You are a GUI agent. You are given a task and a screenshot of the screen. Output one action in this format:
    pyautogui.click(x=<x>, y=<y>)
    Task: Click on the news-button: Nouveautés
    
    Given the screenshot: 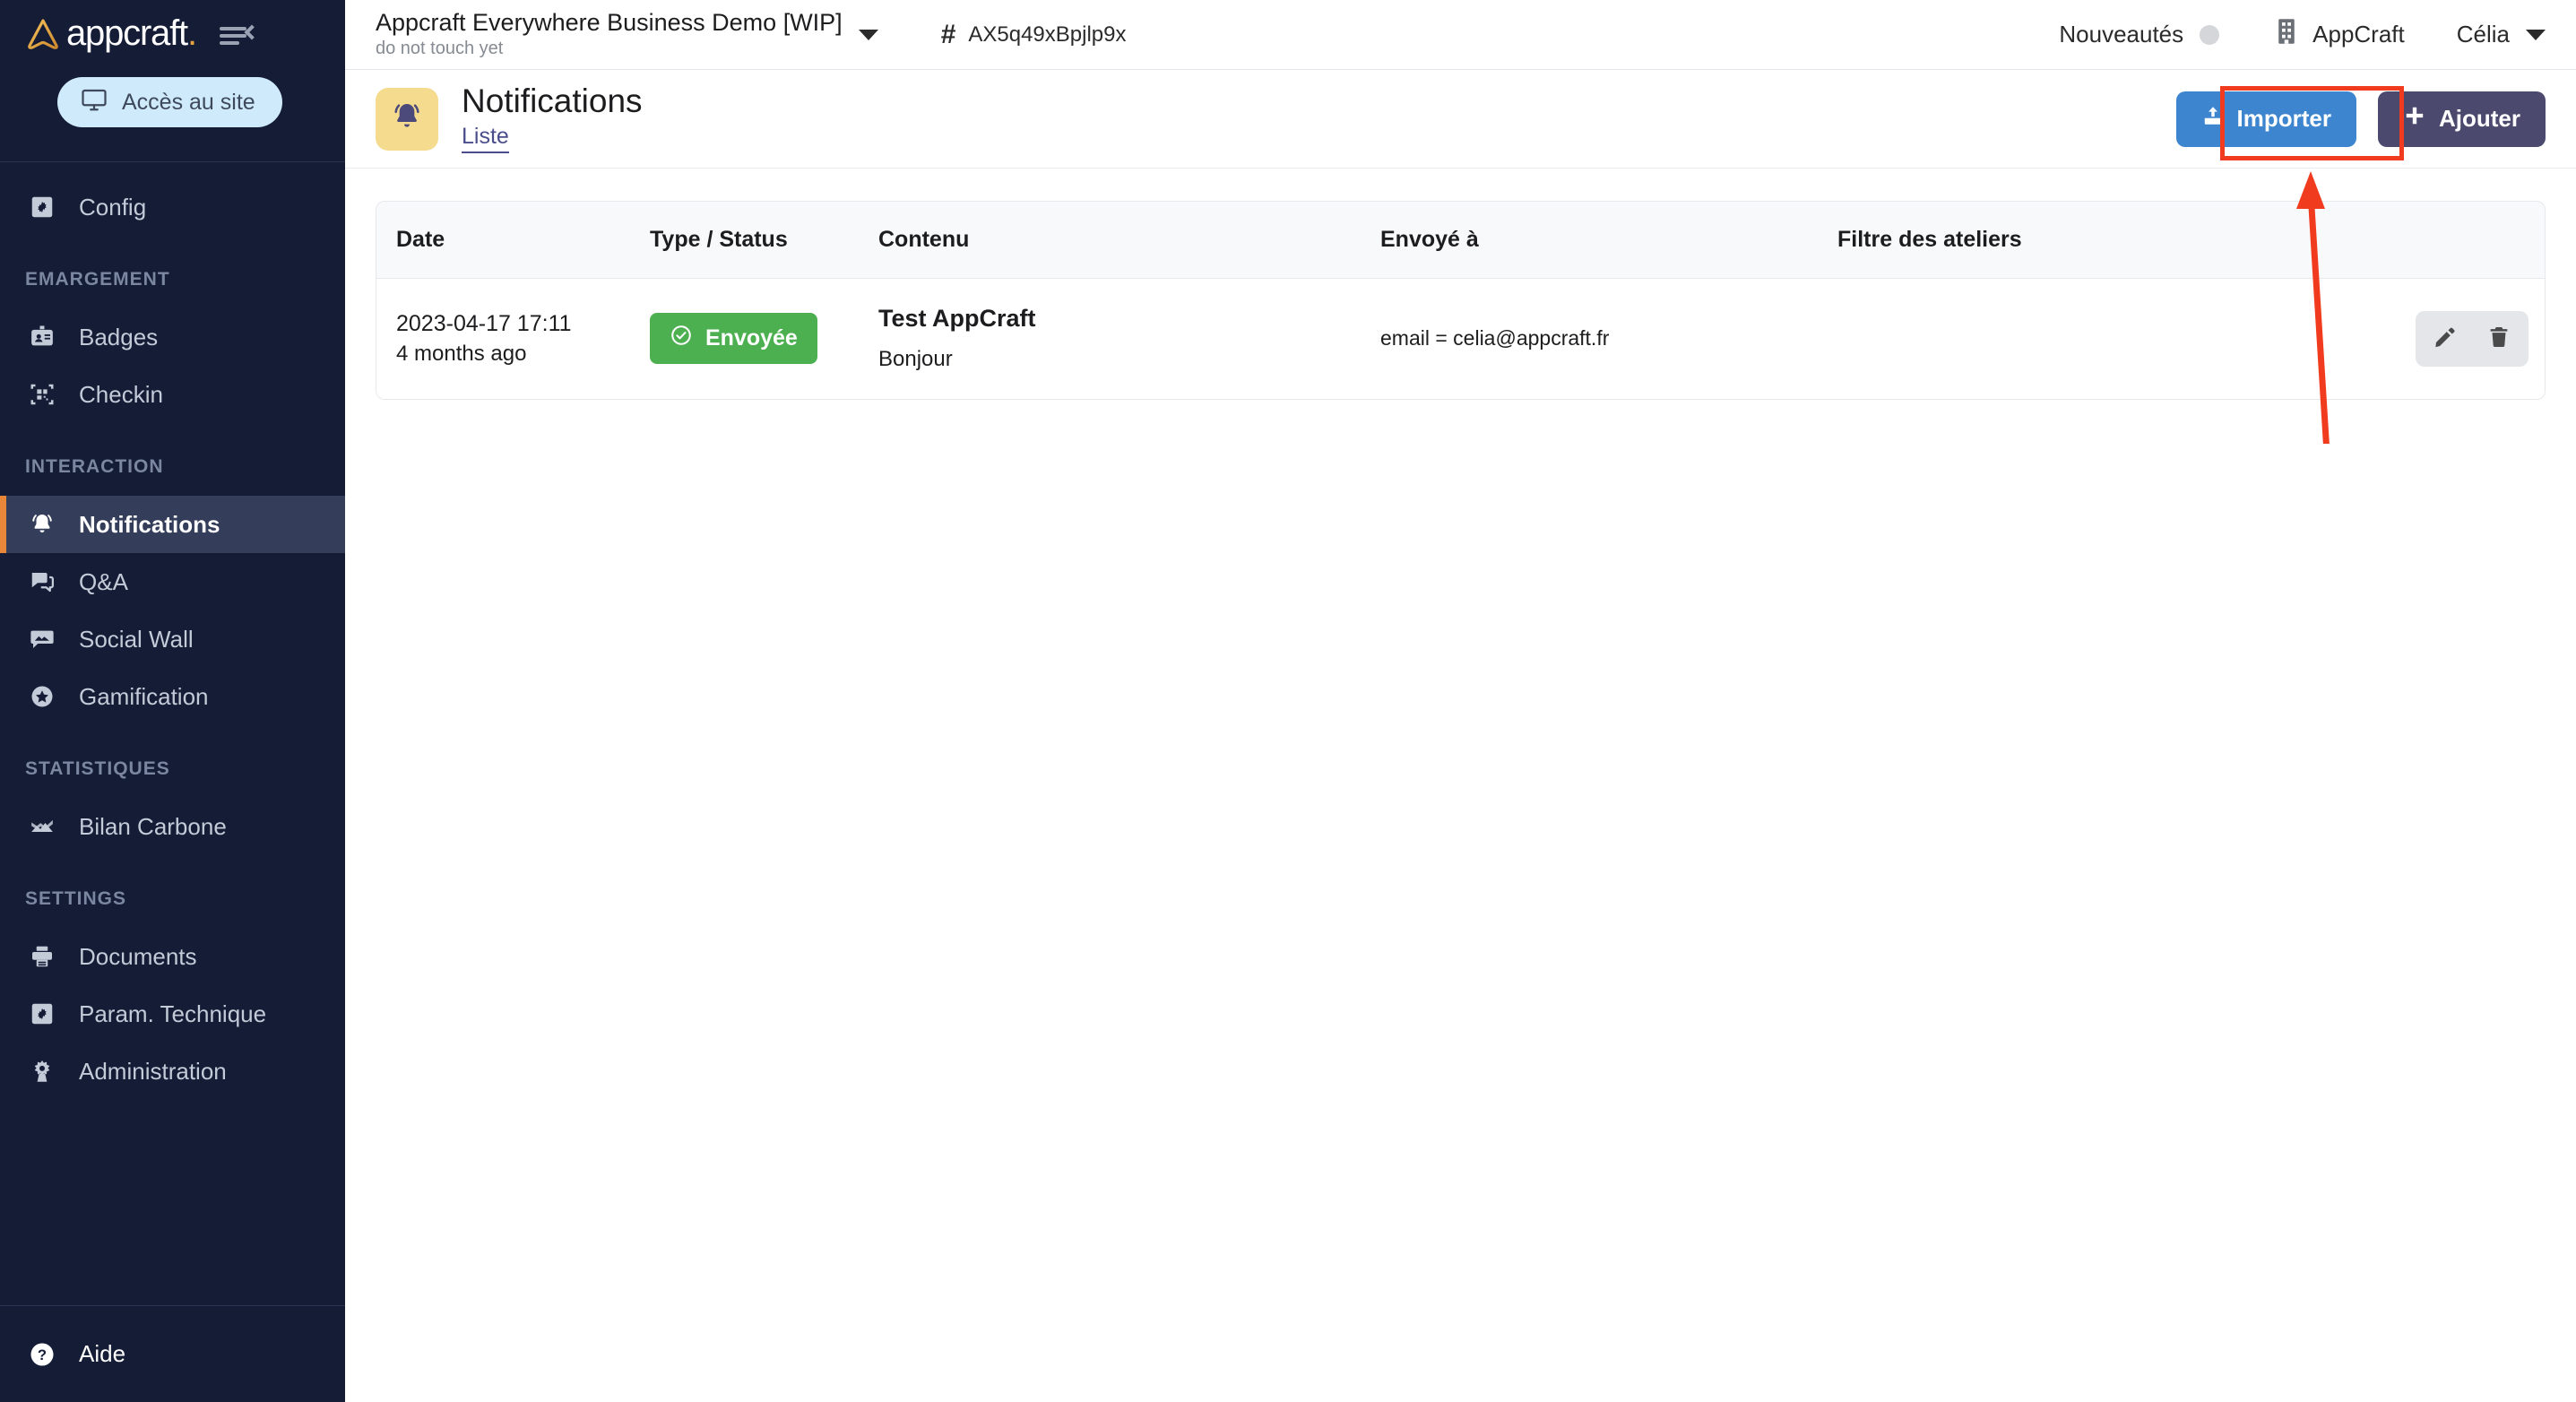 What is the action you would take?
    pyautogui.click(x=2139, y=34)
    